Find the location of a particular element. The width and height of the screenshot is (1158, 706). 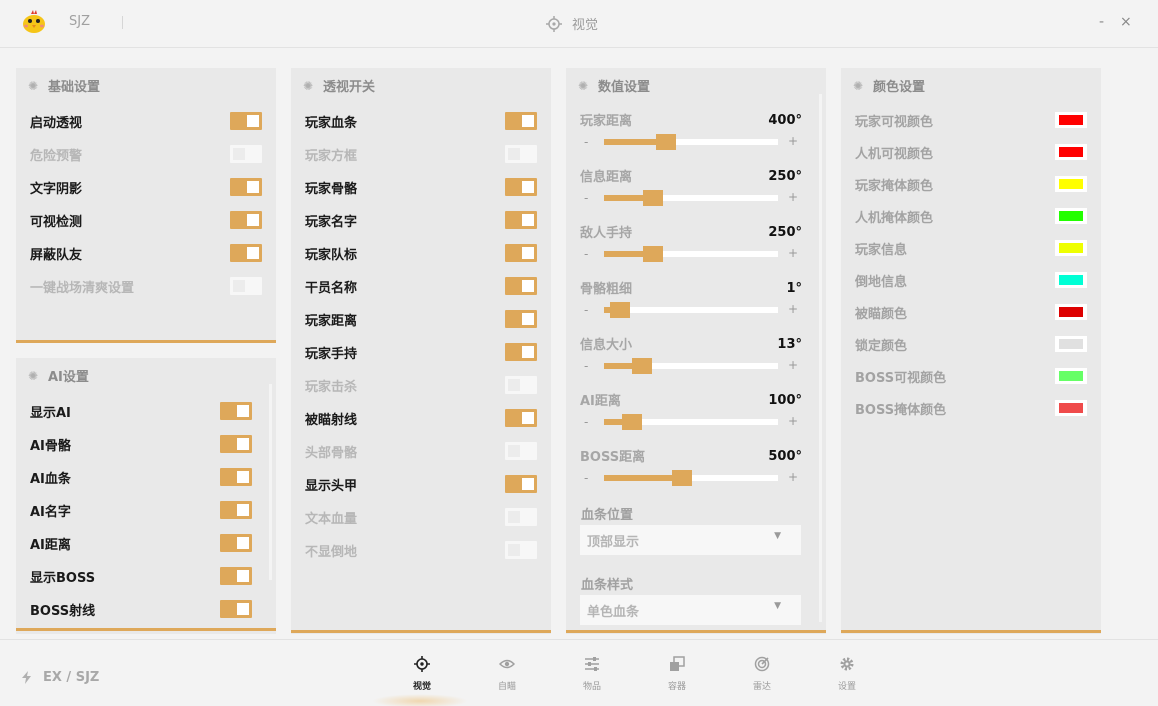

color-label: BOSS掩体颜色 is located at coordinates (901, 410).